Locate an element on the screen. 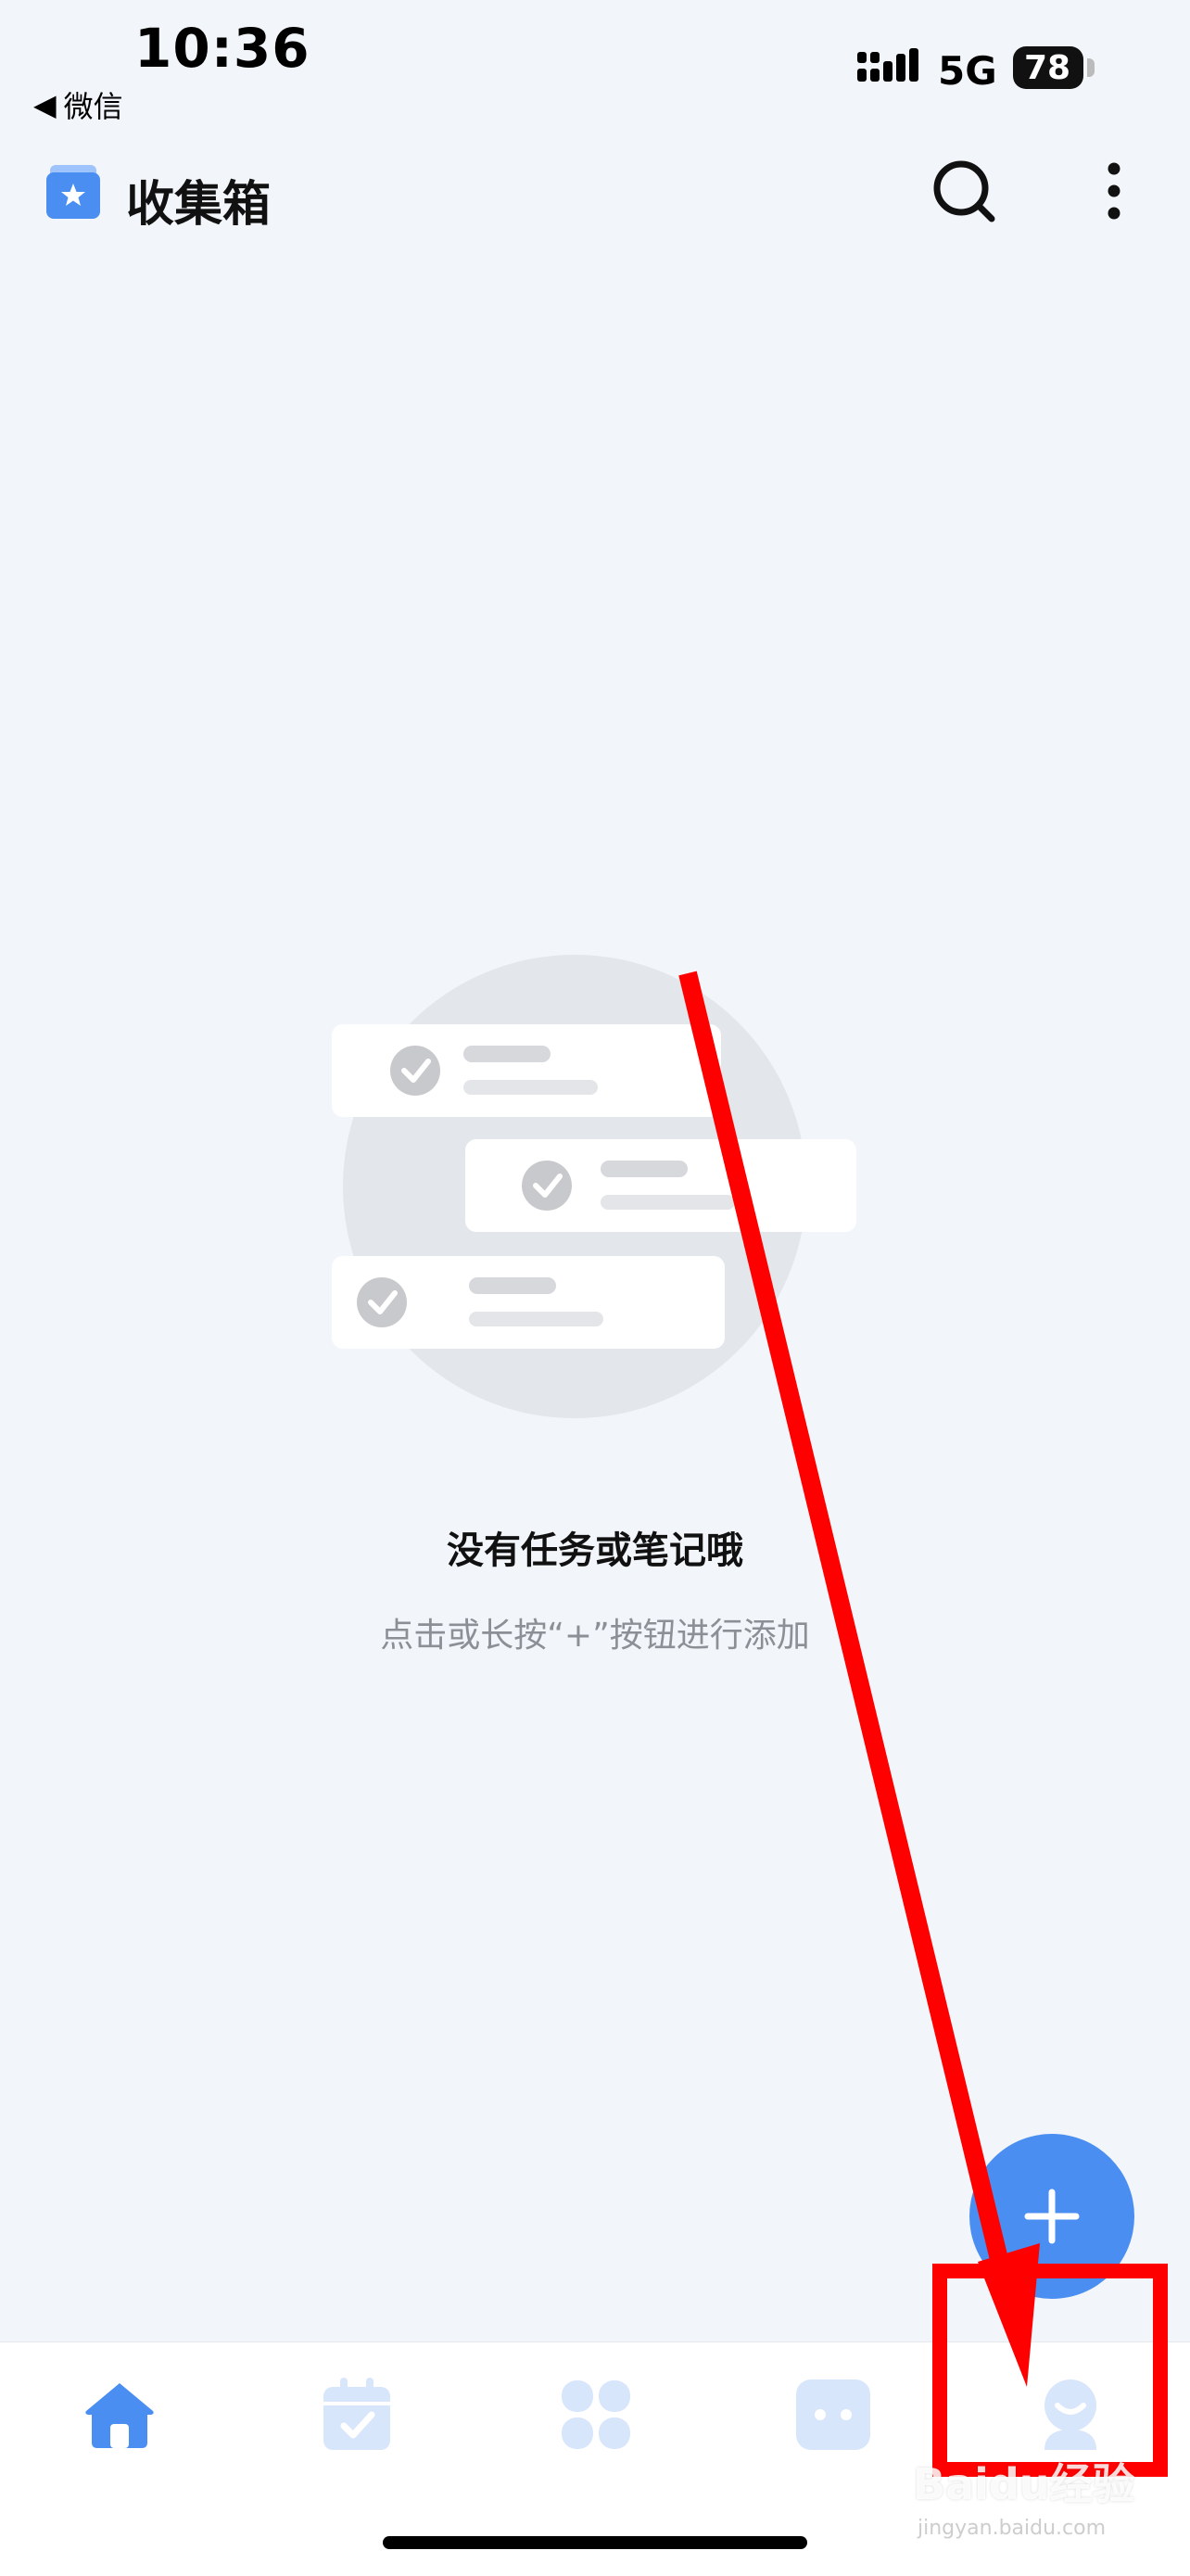 The image size is (1190, 2576). signal-icon is located at coordinates (887, 65).